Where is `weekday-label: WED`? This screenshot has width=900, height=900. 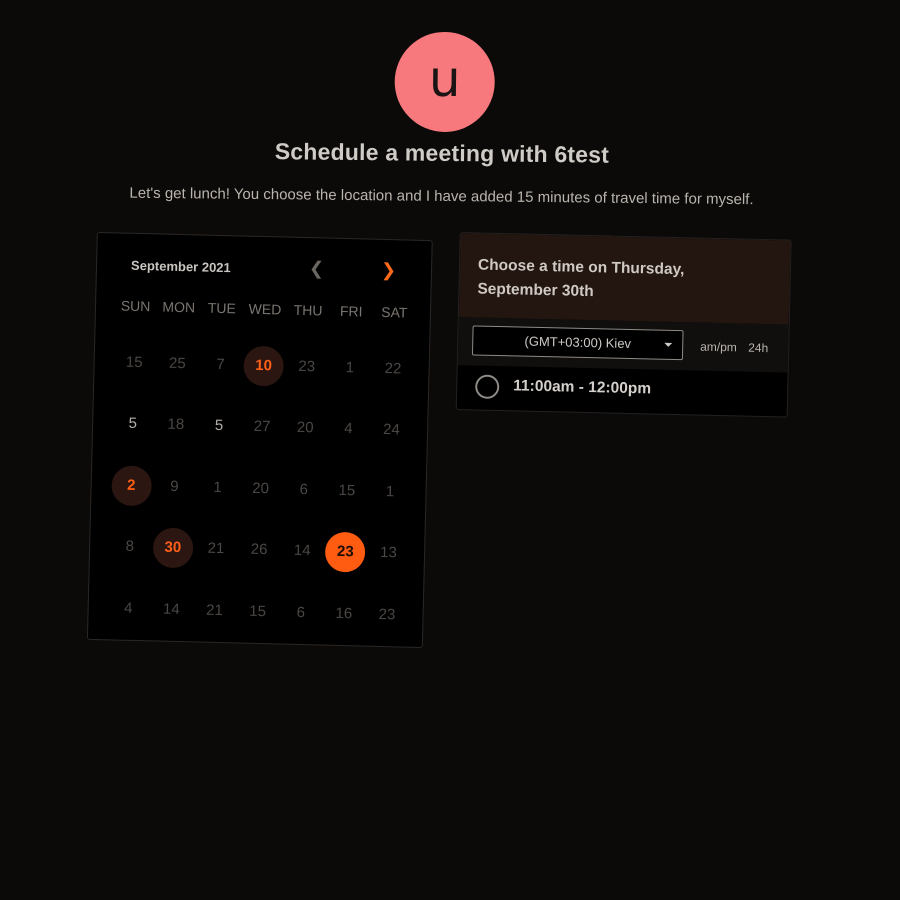
weekday-label: WED is located at coordinates (265, 309).